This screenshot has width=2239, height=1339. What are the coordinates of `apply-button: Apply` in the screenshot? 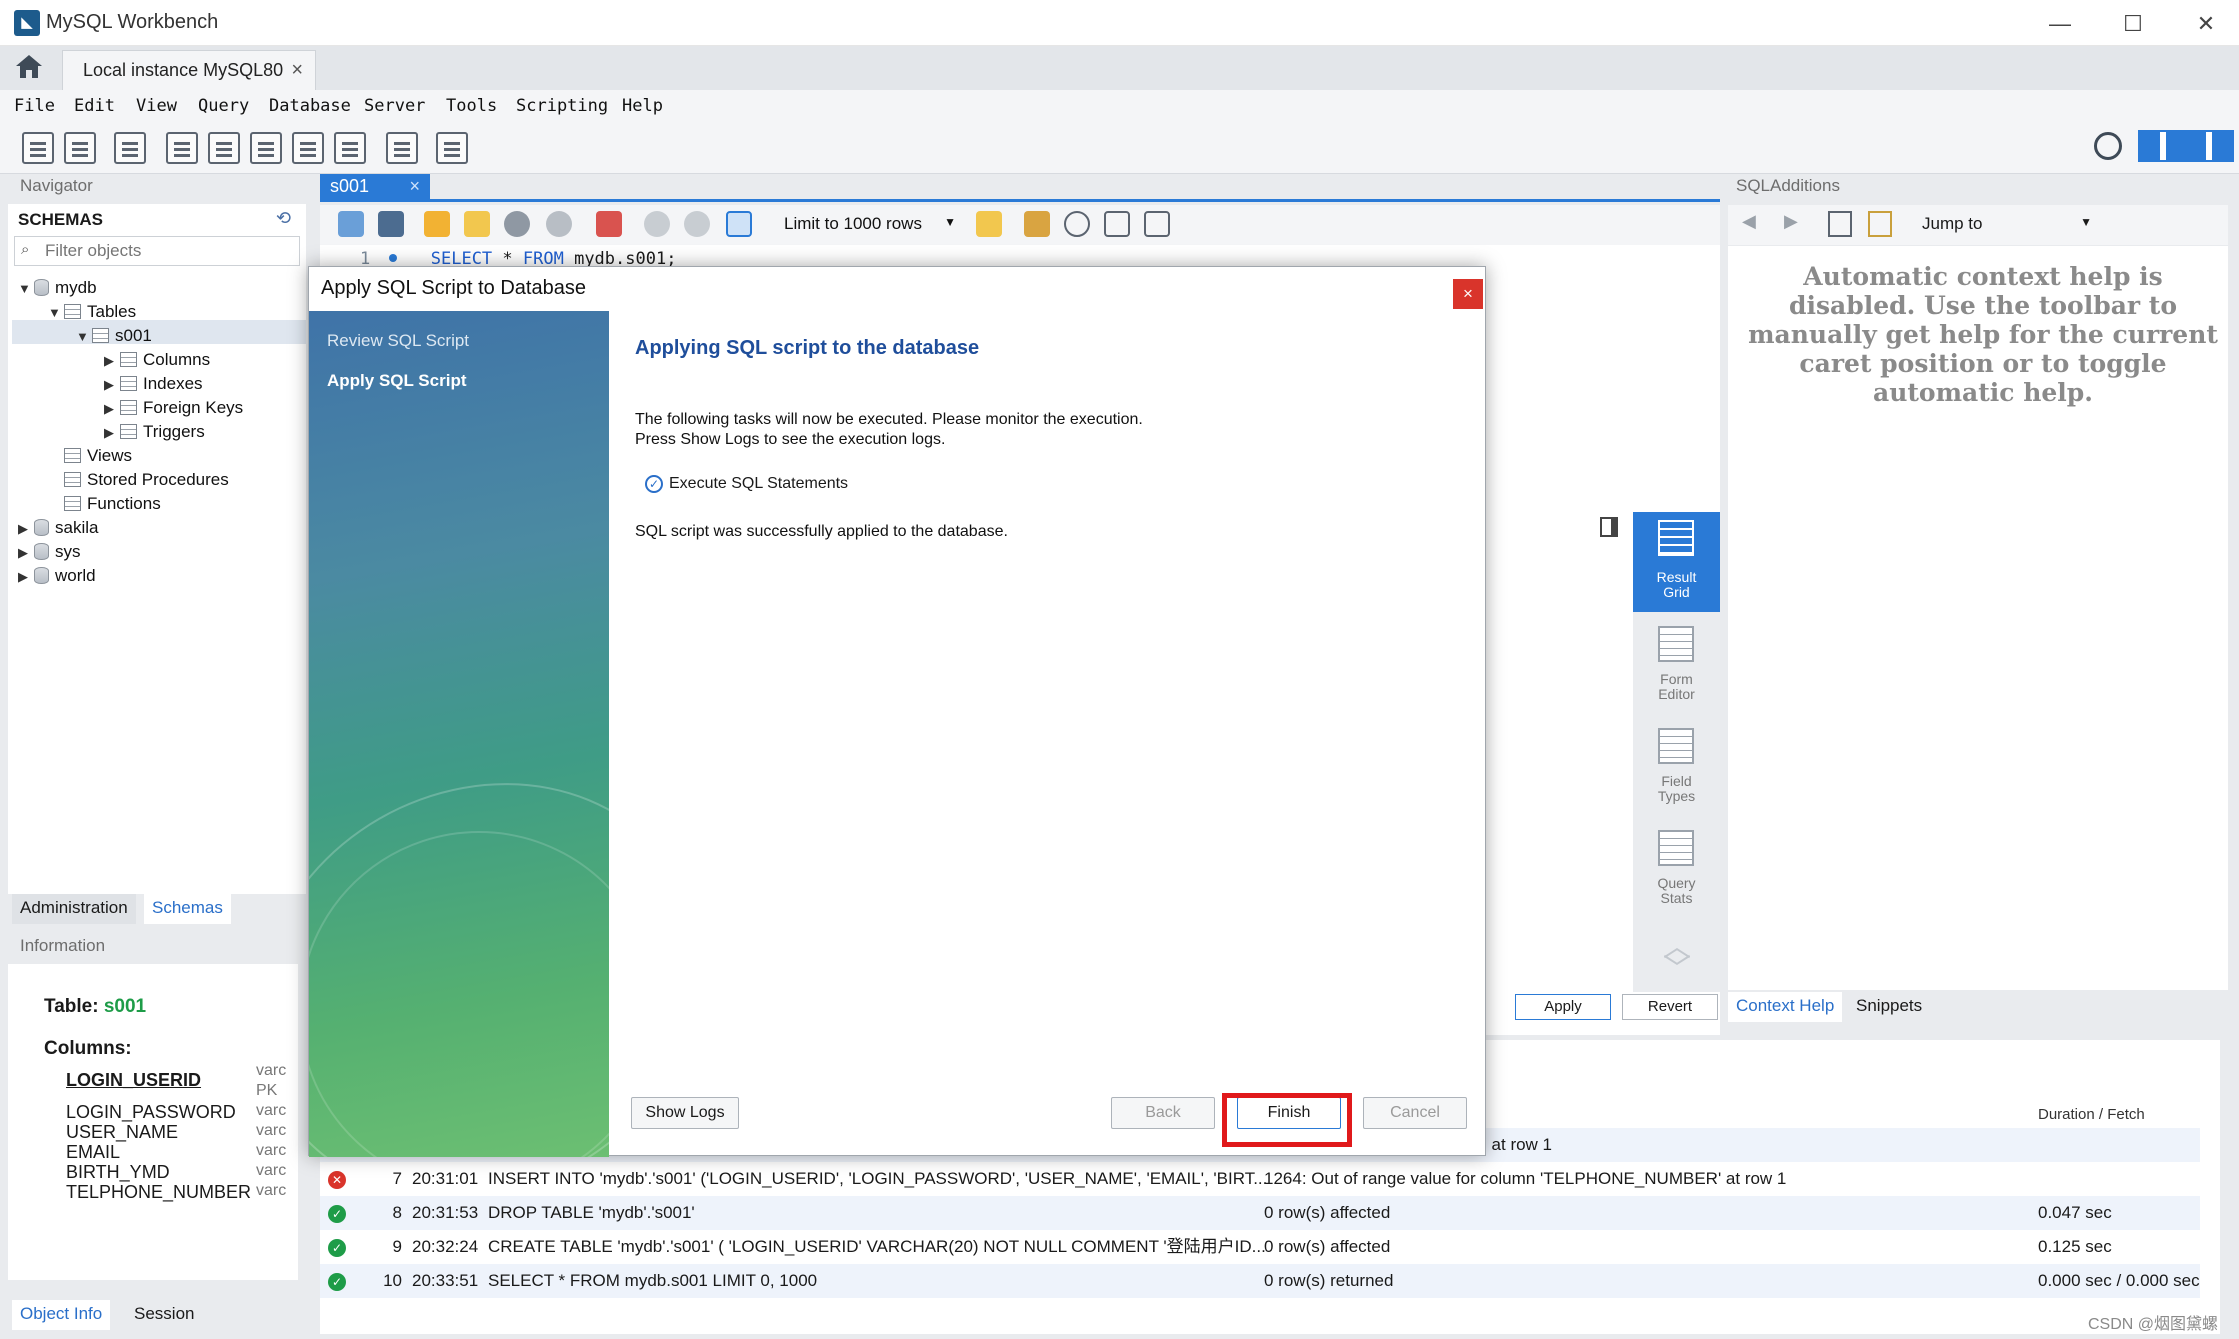 It's located at (1563, 1007).